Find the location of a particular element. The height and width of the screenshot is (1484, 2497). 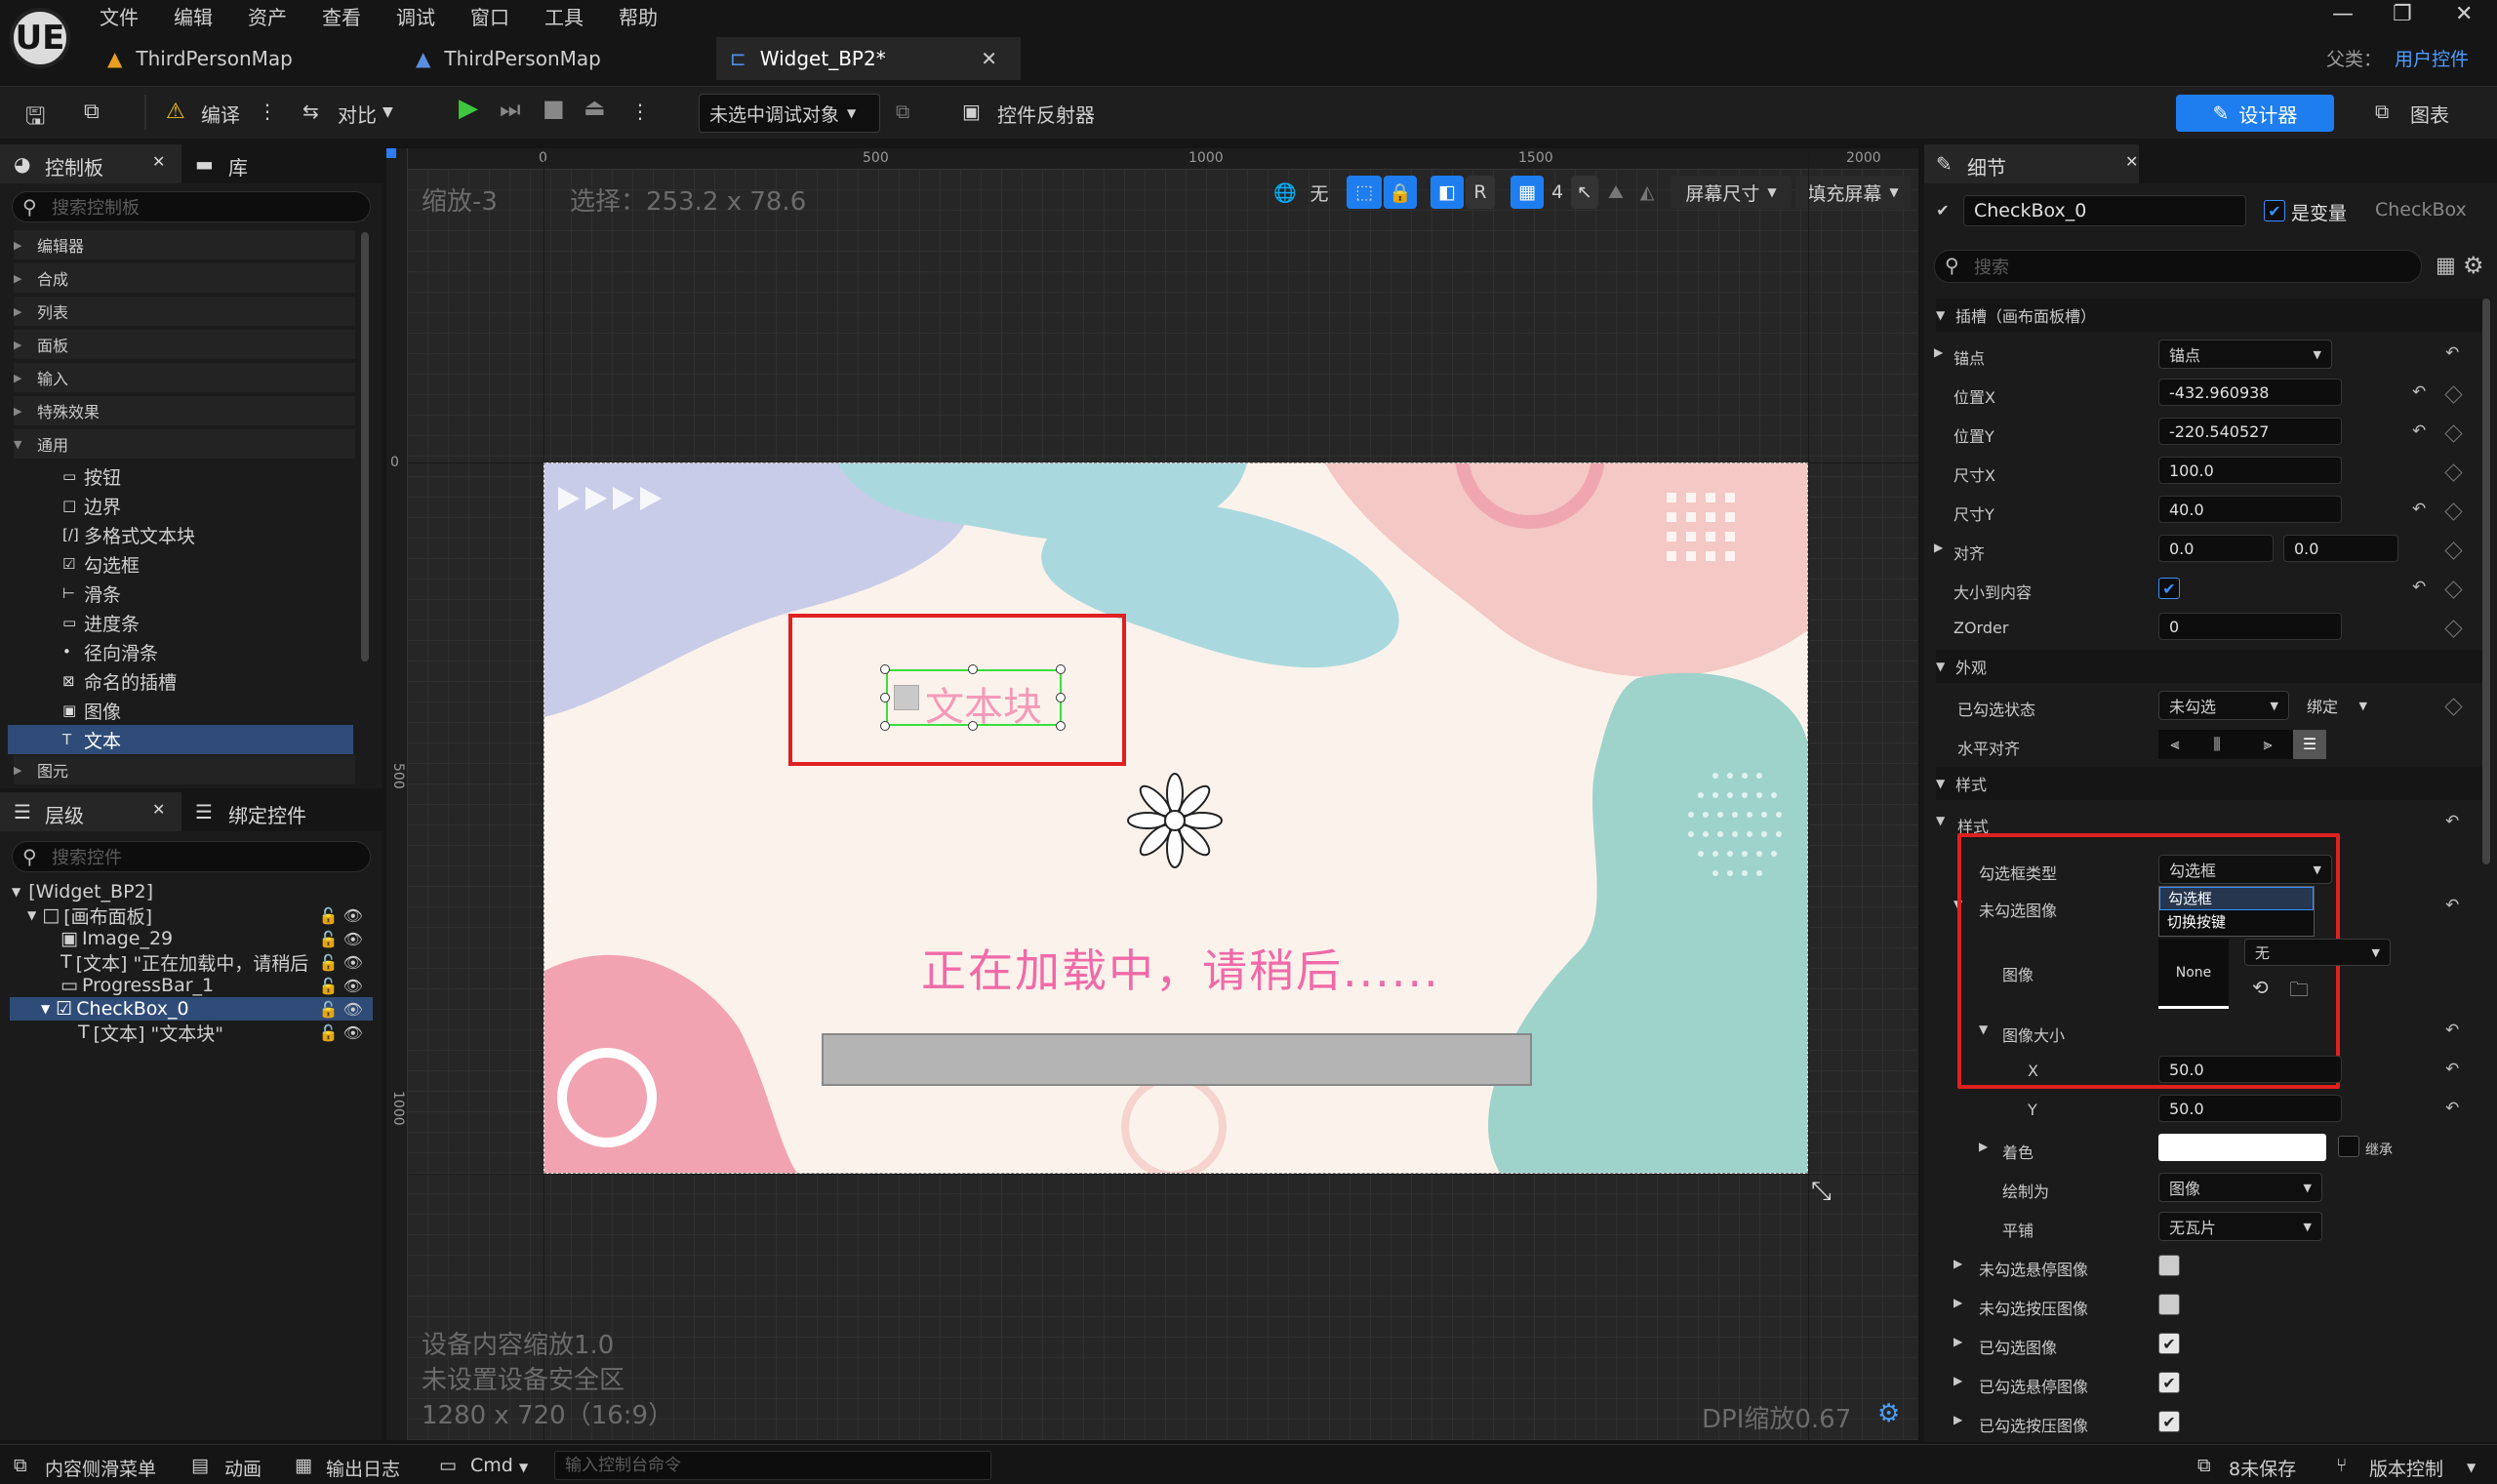

details-search-input: ⚲ 搜索 is located at coordinates (2178, 266).